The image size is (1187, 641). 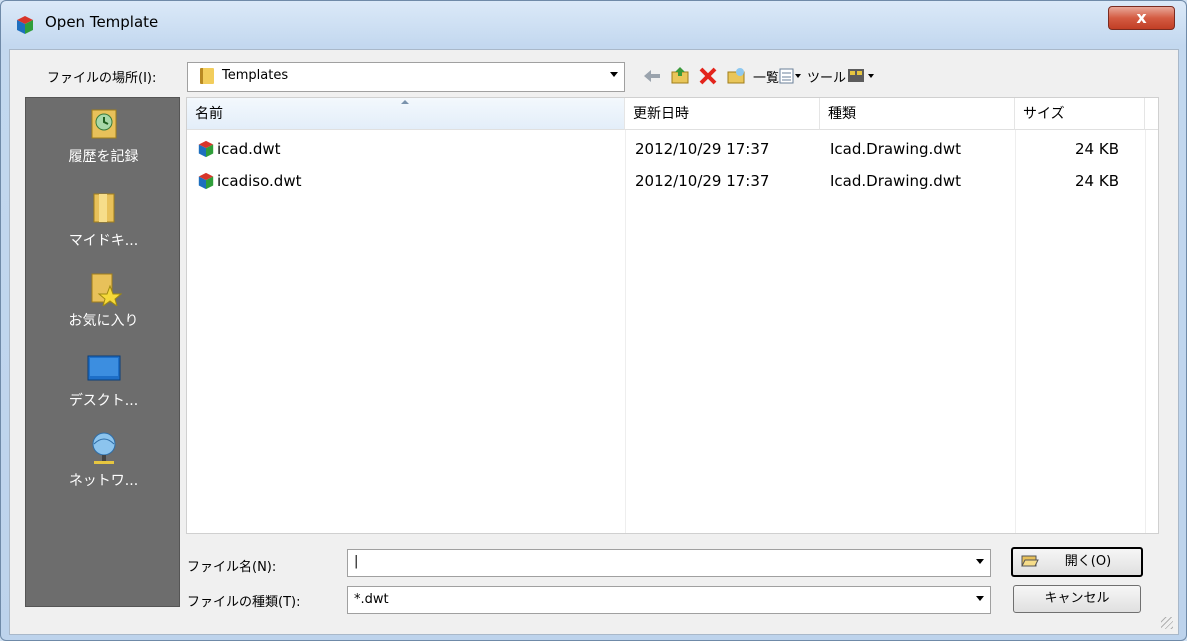 I want to click on view-menu-icon, so click(x=790, y=76).